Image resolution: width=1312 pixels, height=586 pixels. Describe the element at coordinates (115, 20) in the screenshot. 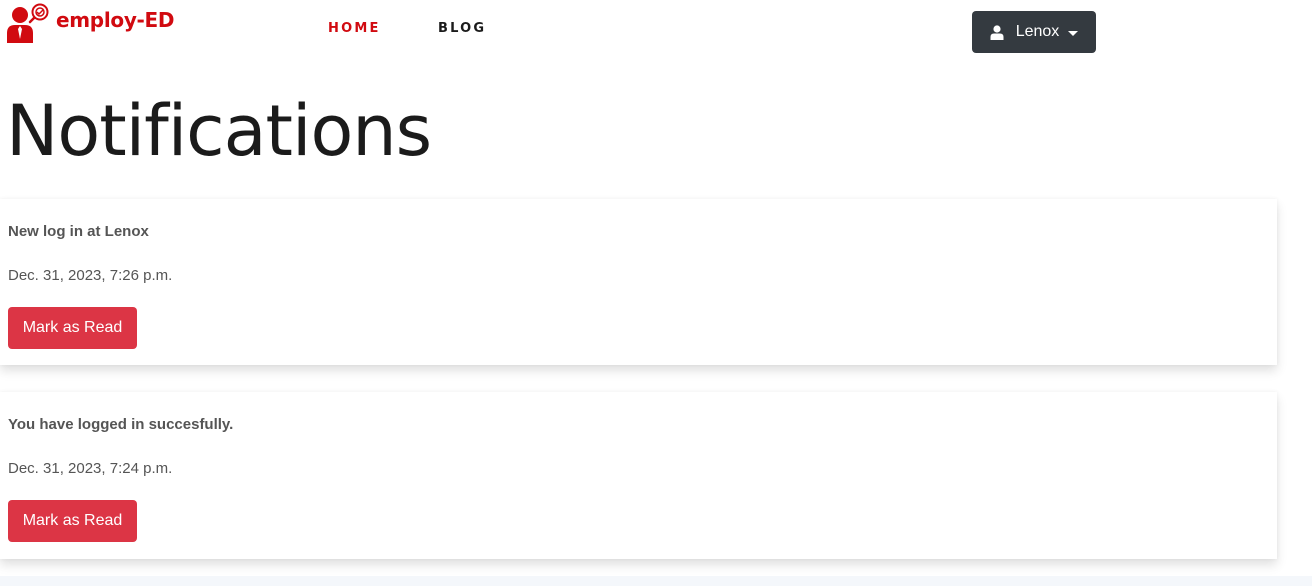

I see `brand-name: employ-ED` at that location.